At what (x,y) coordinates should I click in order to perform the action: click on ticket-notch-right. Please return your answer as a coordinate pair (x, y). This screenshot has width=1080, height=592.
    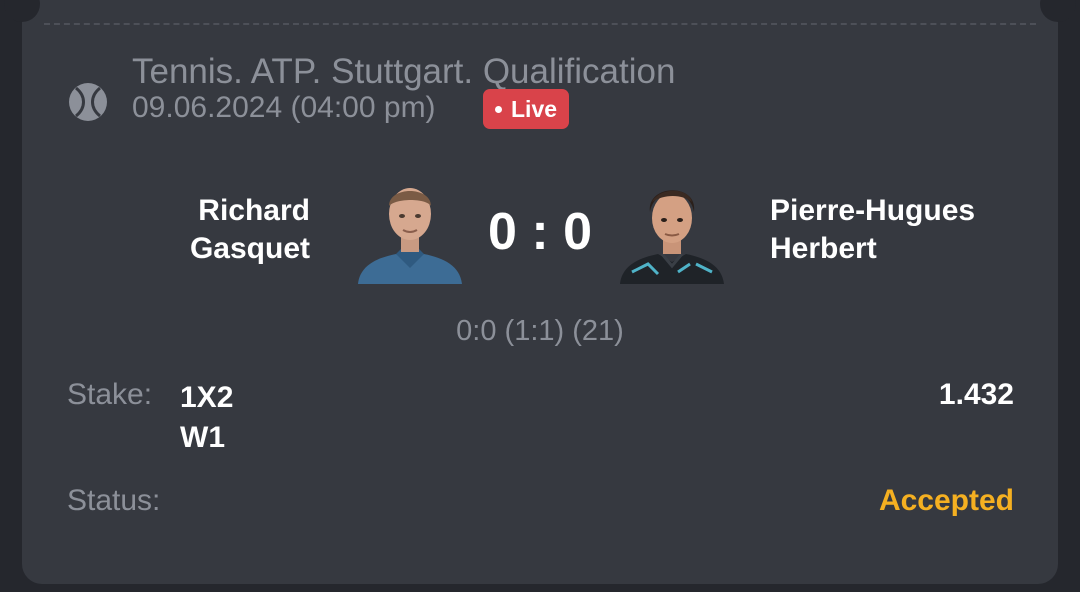
    Looking at the image, I should click on (1058, 11).